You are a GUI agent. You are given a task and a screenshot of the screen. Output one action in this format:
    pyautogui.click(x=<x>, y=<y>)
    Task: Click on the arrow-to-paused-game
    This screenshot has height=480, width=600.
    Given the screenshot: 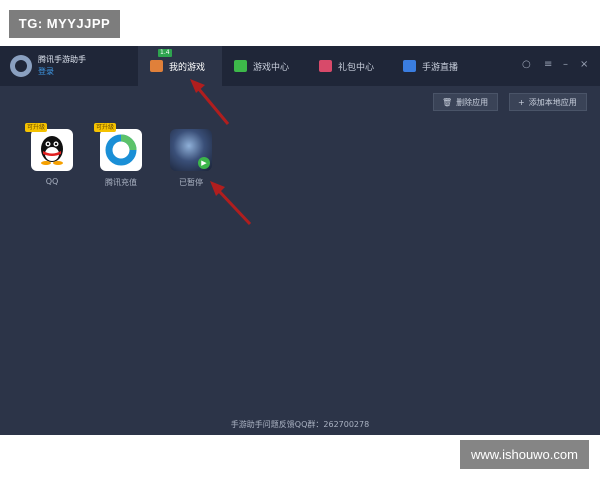 What is the action you would take?
    pyautogui.click(x=231, y=203)
    